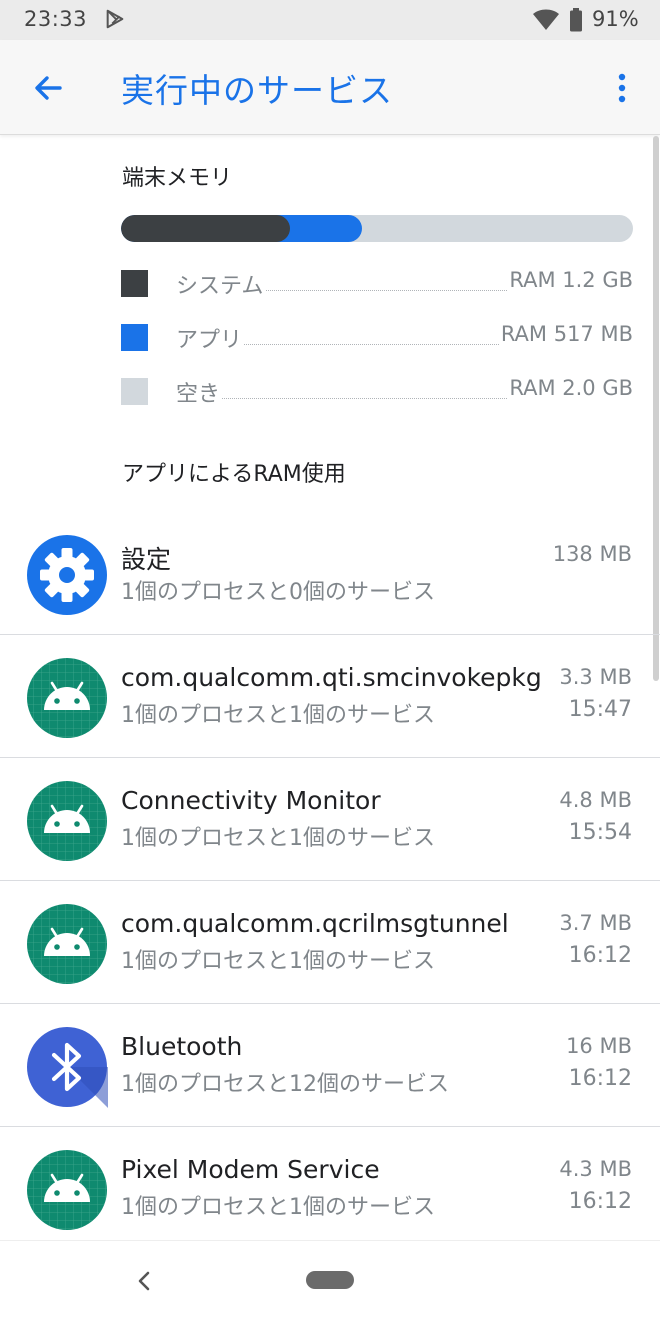 This screenshot has height=1321, width=660. I want to click on app-ram-size: 4.8 MB, so click(595, 800).